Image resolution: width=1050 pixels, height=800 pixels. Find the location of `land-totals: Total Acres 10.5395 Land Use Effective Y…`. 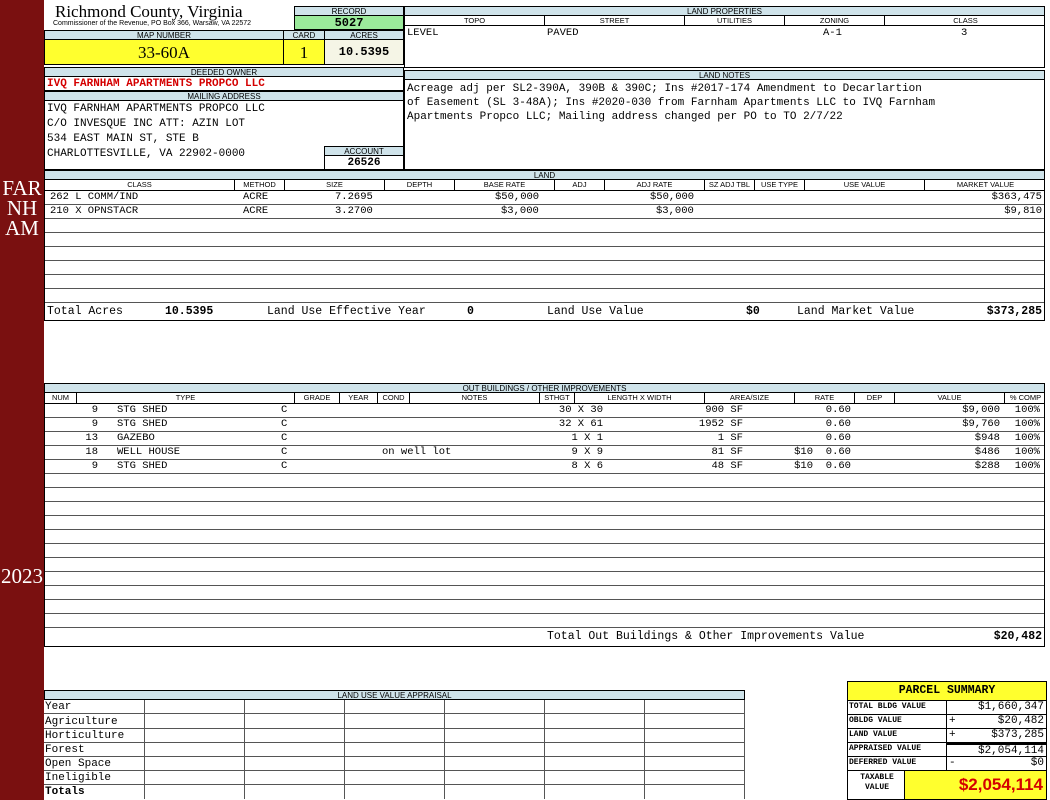

land-totals: Total Acres 10.5395 Land Use Effective Y… is located at coordinates (544, 312).